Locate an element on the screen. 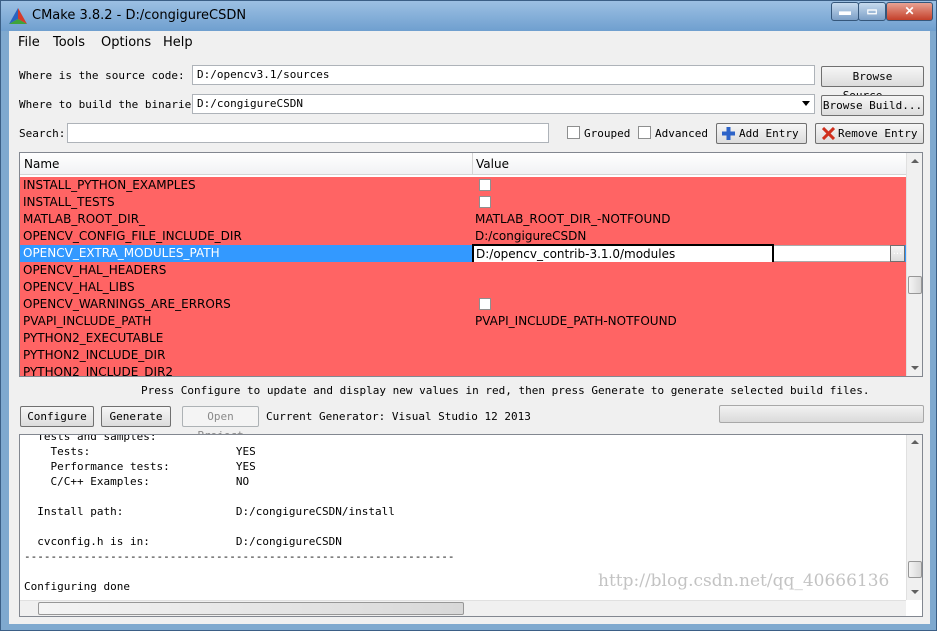 The width and height of the screenshot is (937, 631). menu-file: File is located at coordinates (29, 42).